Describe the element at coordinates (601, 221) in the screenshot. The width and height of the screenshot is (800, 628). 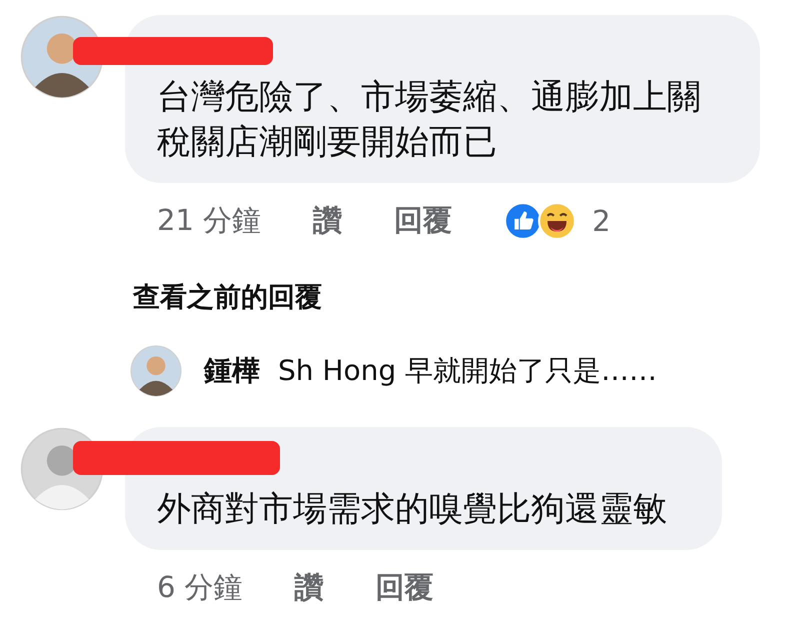
I see `reaction-count: 2` at that location.